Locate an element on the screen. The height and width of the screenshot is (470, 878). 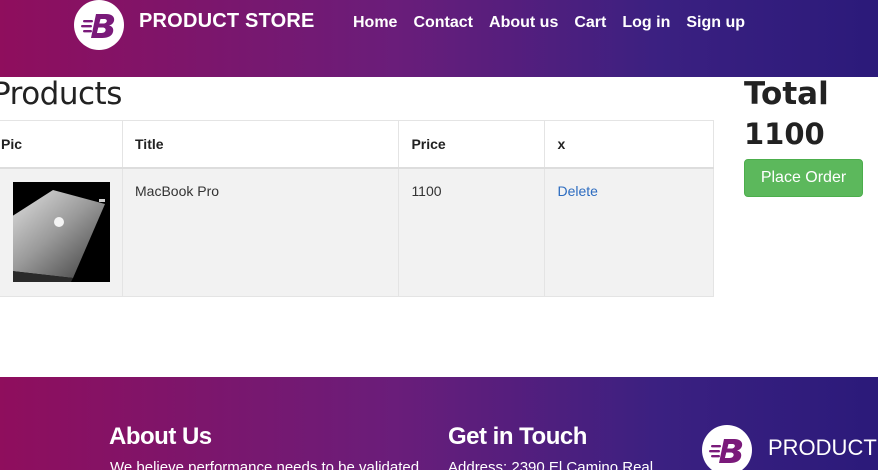
column-header-title: Title is located at coordinates (260, 144).